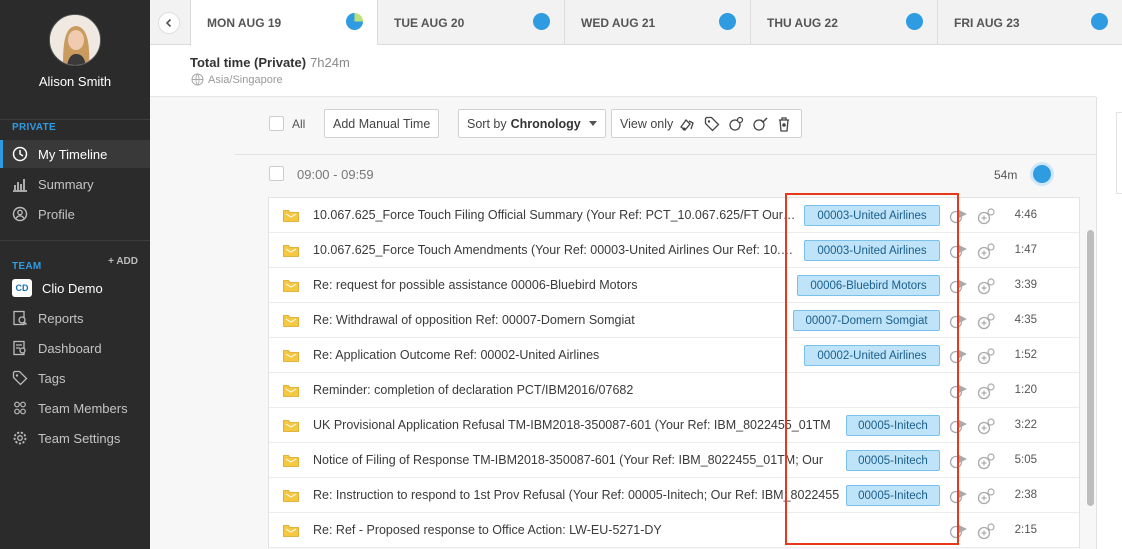 The width and height of the screenshot is (1122, 549). Describe the element at coordinates (20, 318) in the screenshot. I see `report-icon` at that location.